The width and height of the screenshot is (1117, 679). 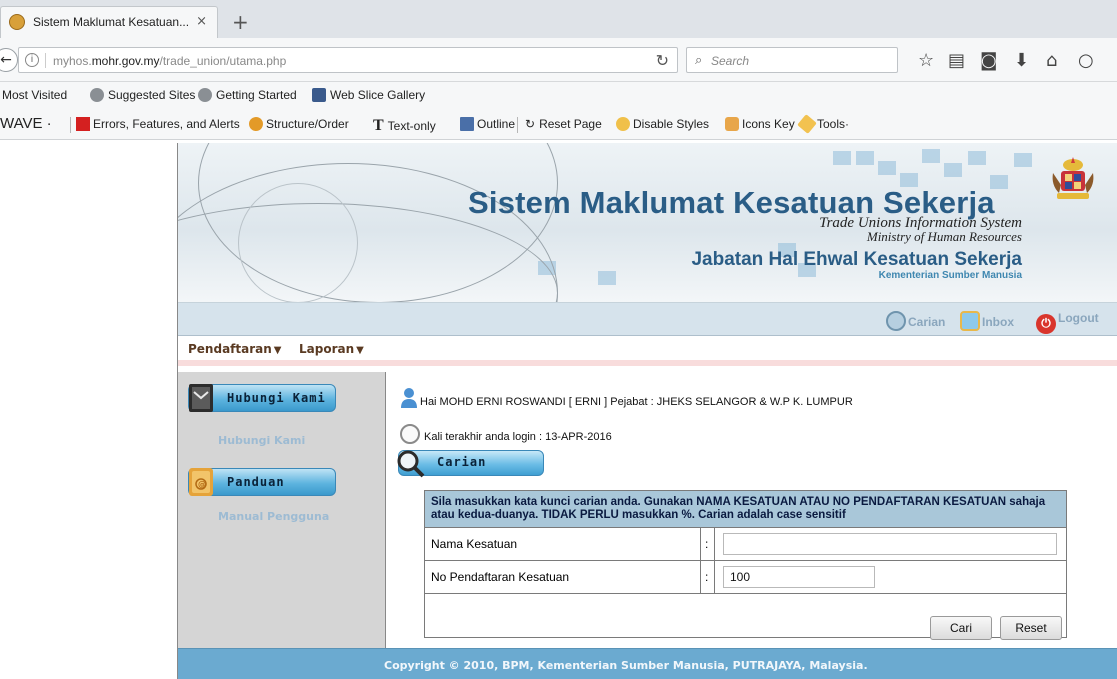 What do you see at coordinates (32, 60) in the screenshot?
I see `info-icon: i` at bounding box center [32, 60].